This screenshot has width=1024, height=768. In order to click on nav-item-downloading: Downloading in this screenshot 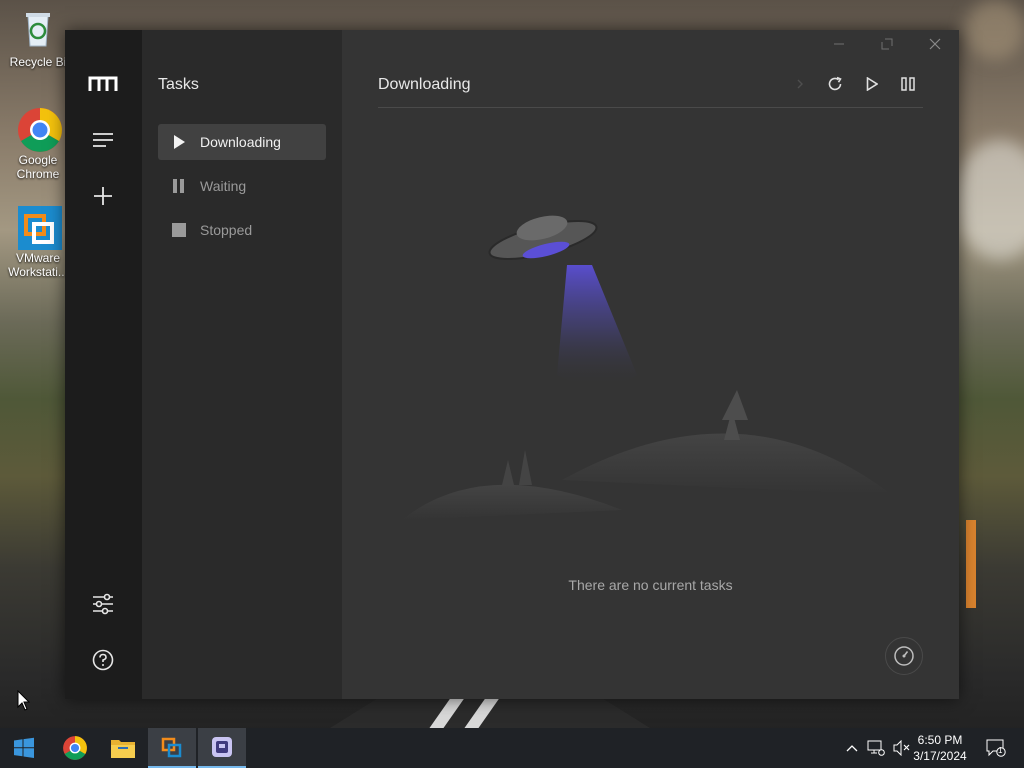, I will do `click(242, 142)`.